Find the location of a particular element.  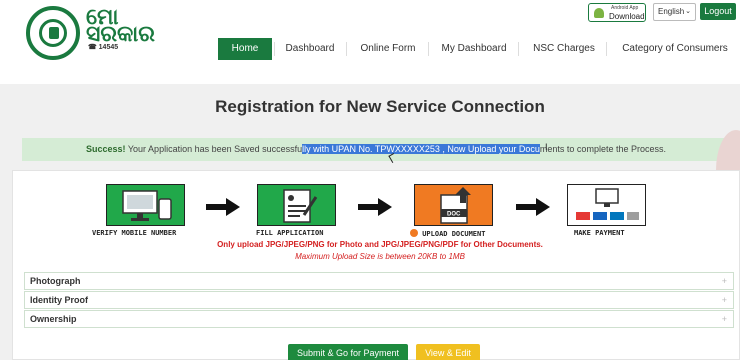

chevron-down-icon: ⌄ is located at coordinates (688, 11).